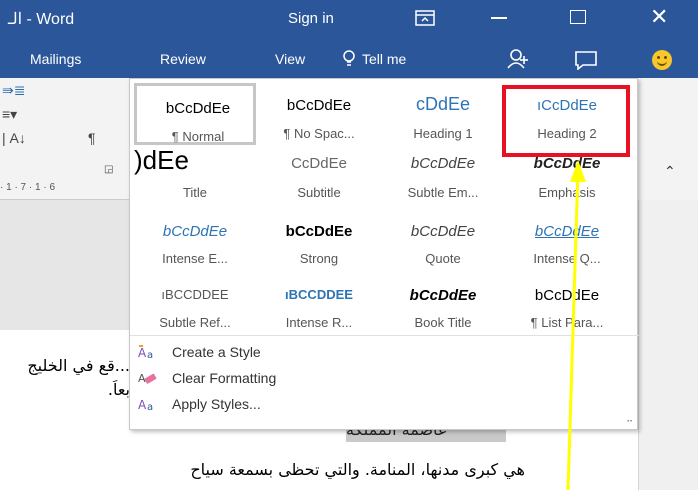 The image size is (698, 490). I want to click on sort-icon: | A↓, so click(14, 138).